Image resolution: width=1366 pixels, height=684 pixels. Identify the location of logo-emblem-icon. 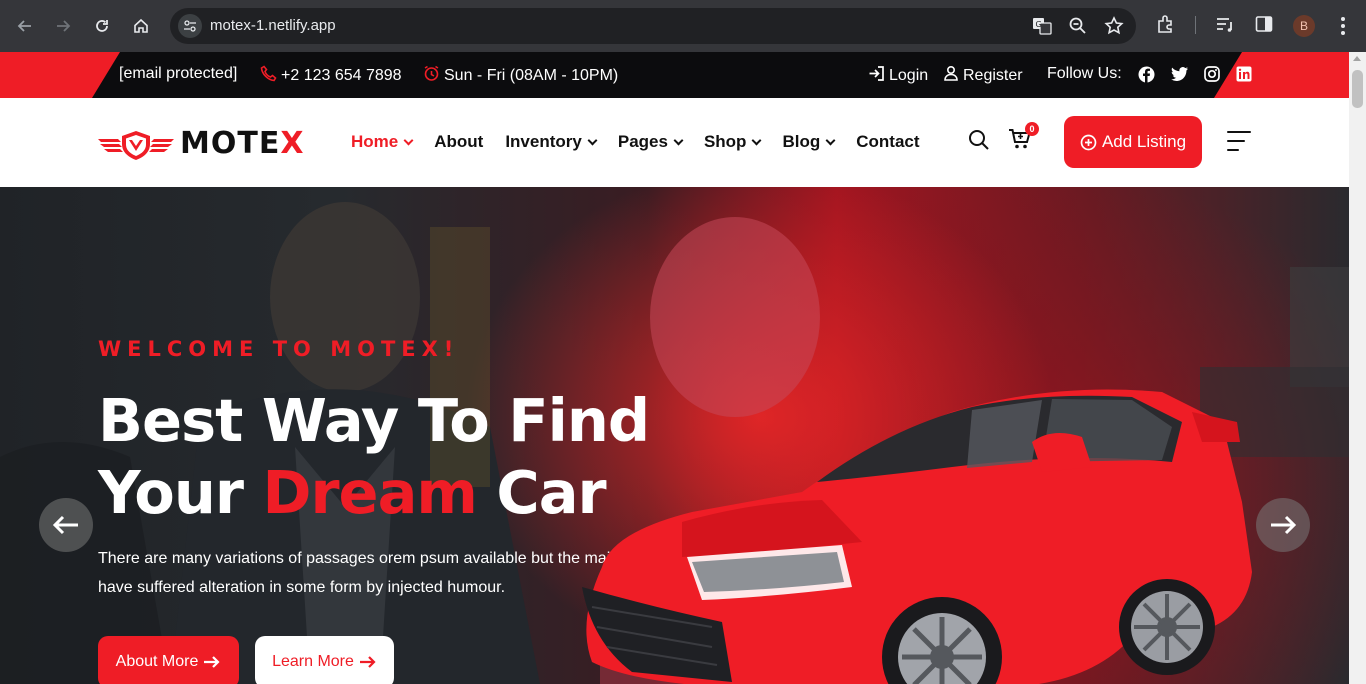
(136, 145).